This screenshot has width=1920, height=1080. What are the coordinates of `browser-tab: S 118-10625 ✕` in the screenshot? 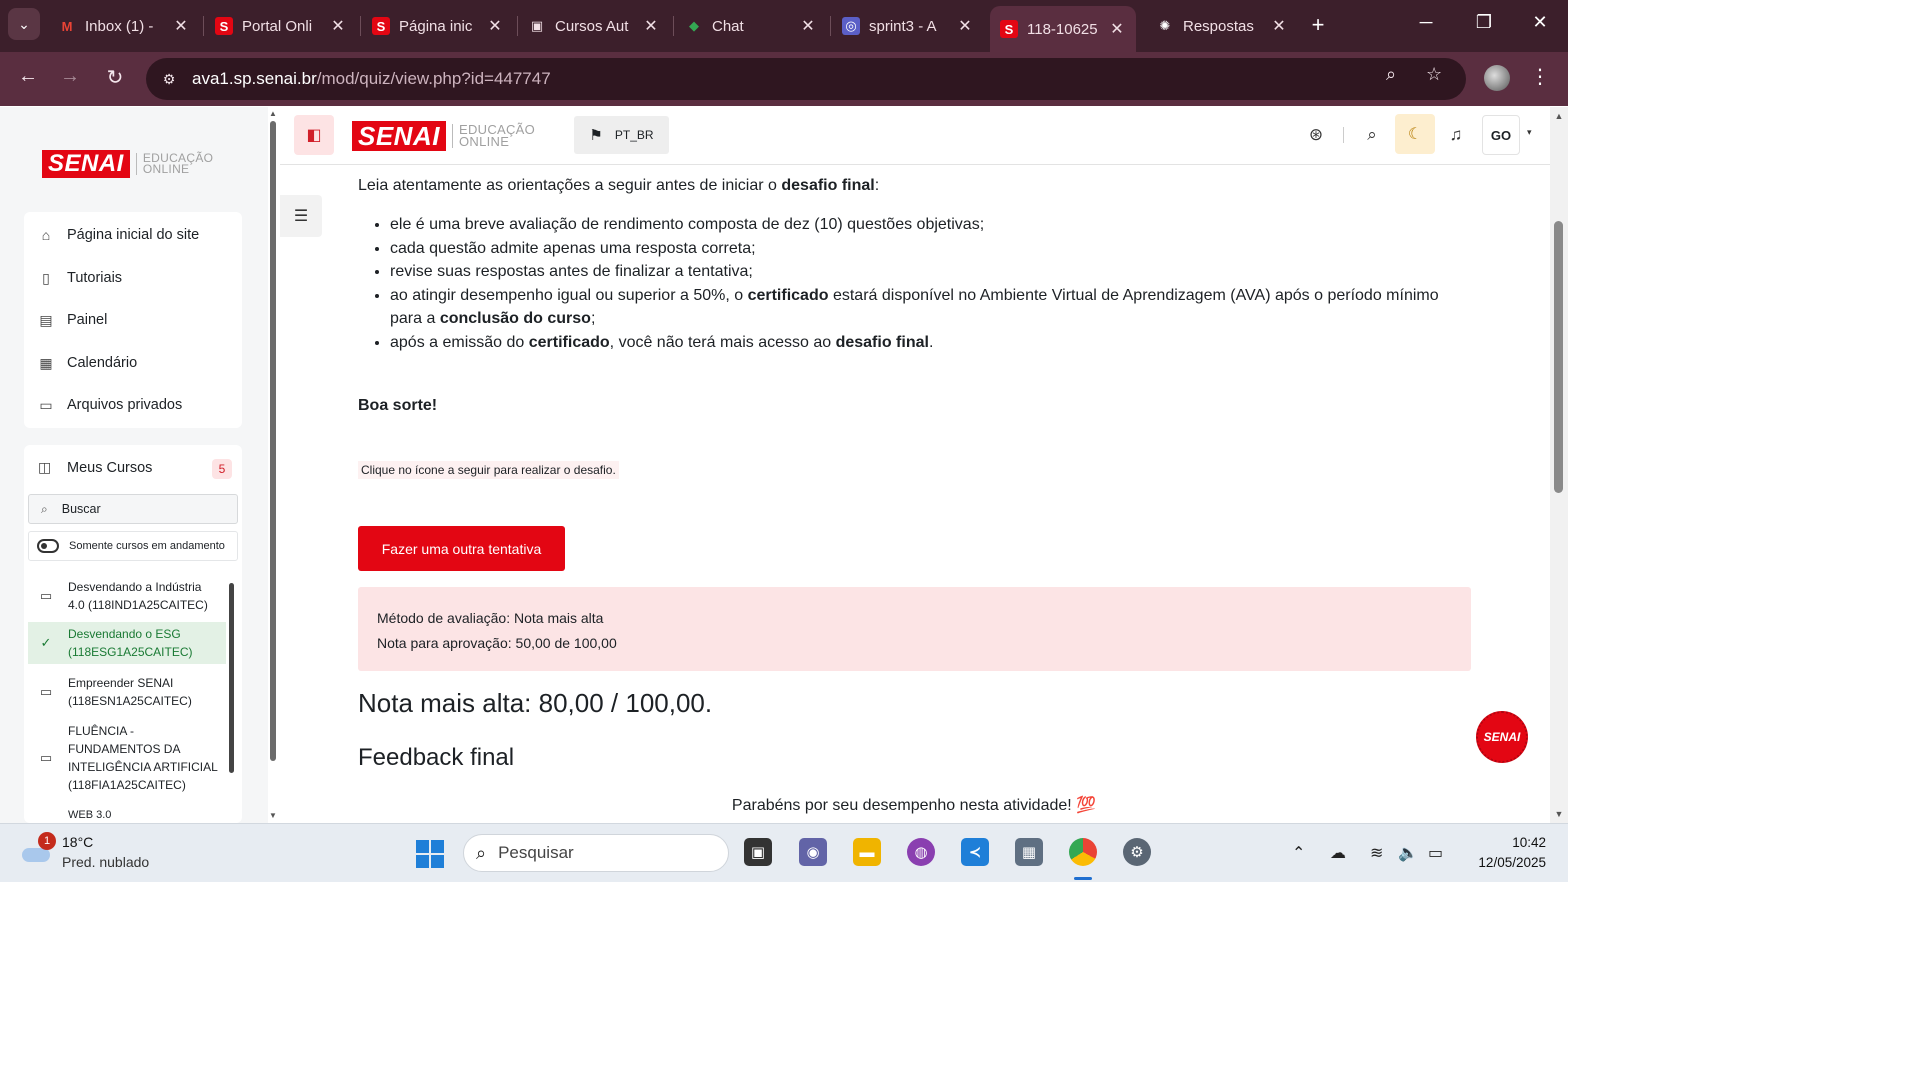 It's located at (1063, 29).